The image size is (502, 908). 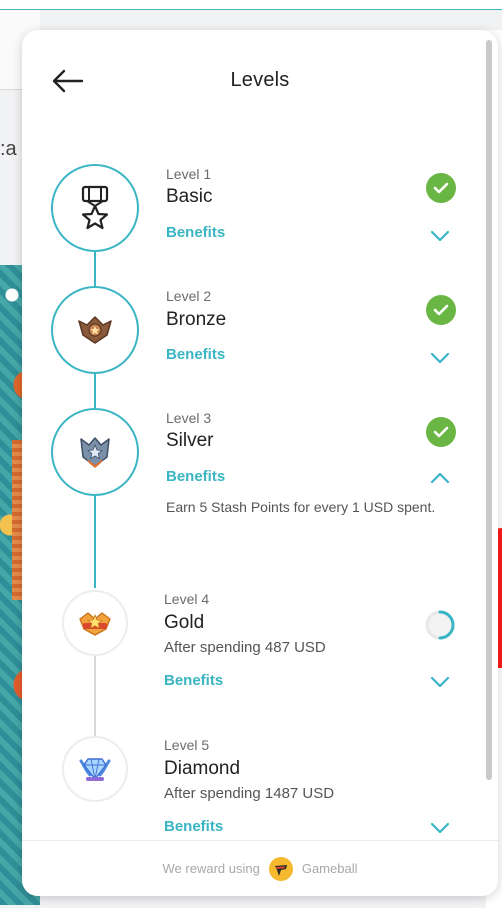 I want to click on level-number: Level 5, so click(x=187, y=745).